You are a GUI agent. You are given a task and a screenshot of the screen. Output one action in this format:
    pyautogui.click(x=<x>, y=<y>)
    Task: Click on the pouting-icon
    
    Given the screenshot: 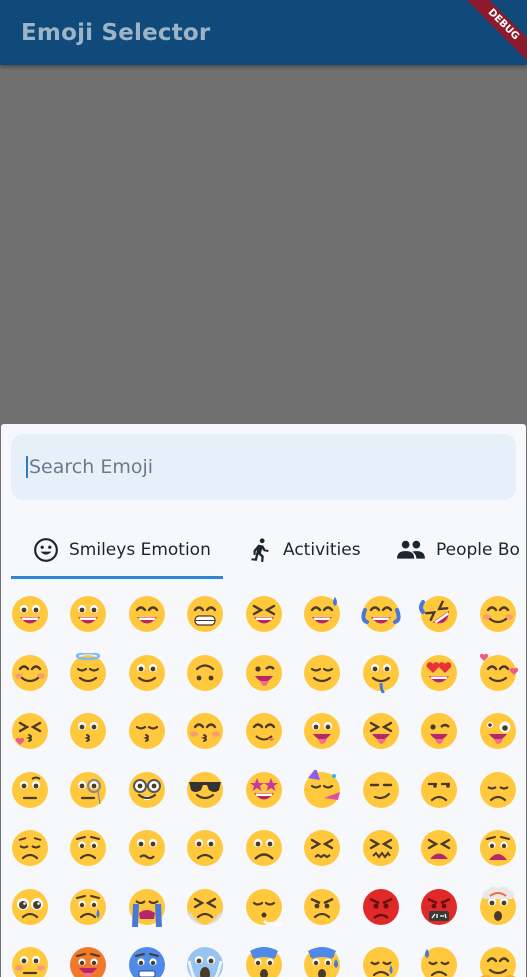 What is the action you would take?
    pyautogui.click(x=381, y=907)
    